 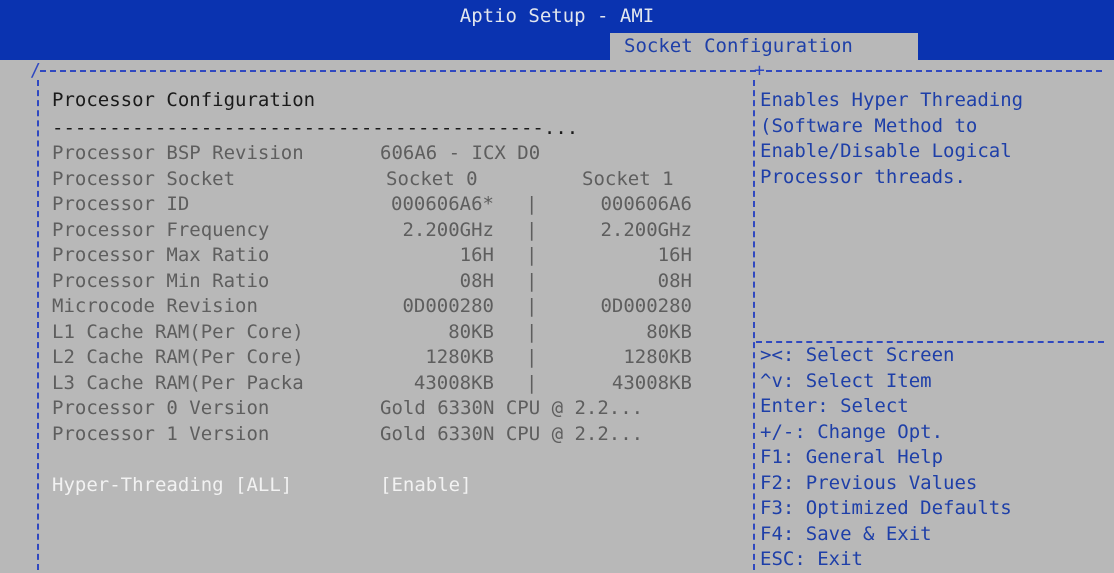 I want to click on info-label: L2 Cache RAM(Per Core), so click(x=178, y=357).